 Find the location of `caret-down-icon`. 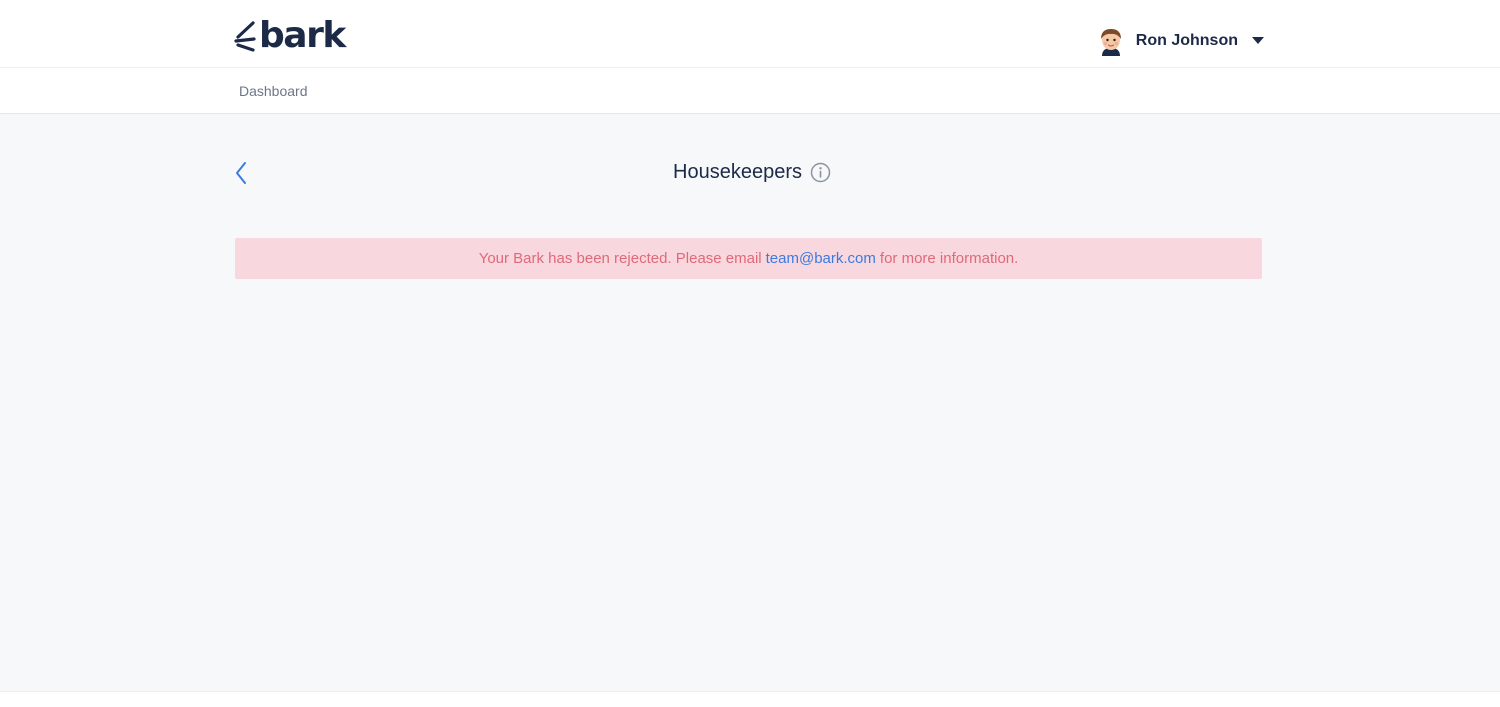

caret-down-icon is located at coordinates (1258, 40).